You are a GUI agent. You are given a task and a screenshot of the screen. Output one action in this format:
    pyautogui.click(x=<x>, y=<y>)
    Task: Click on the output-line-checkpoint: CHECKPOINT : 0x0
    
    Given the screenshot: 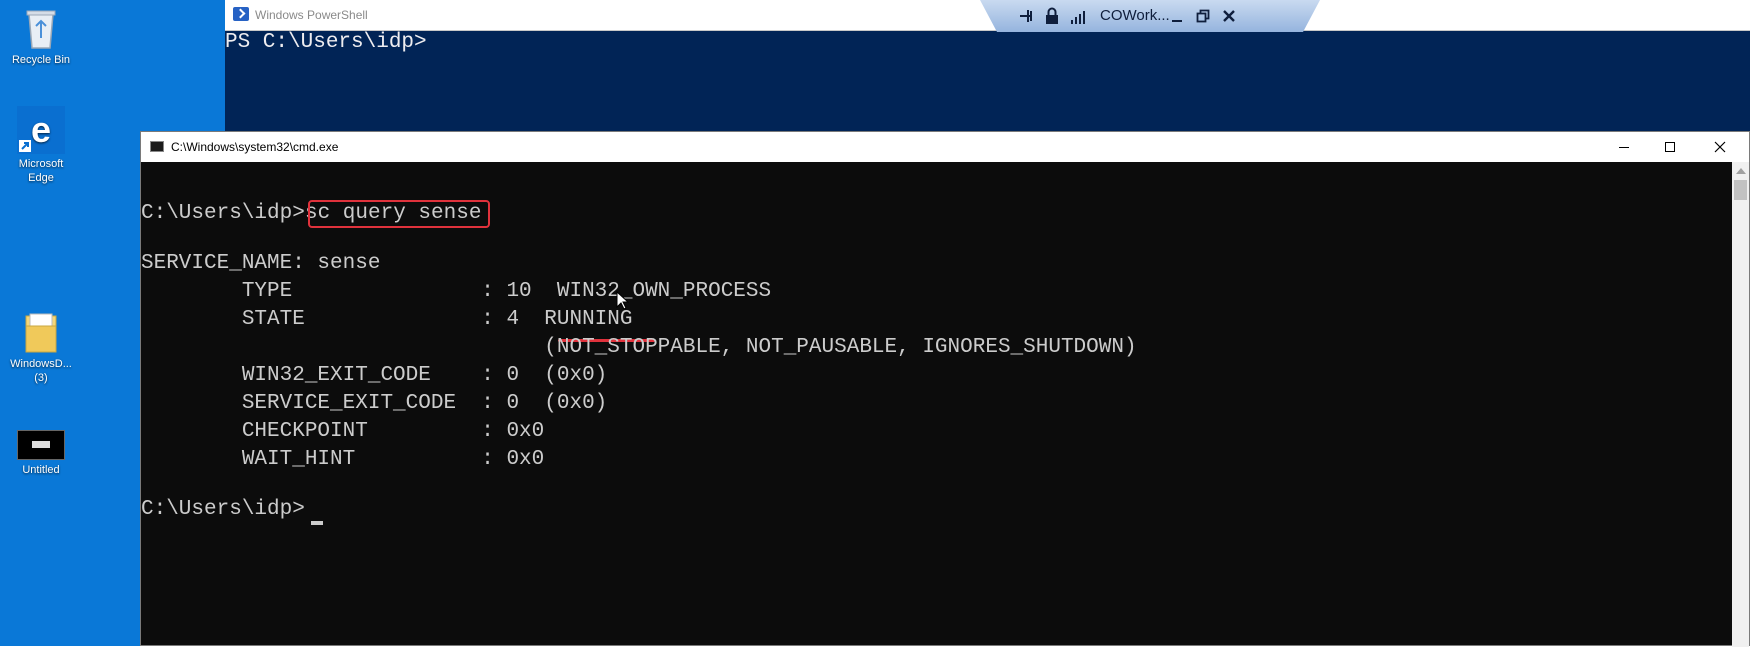 What is the action you would take?
    pyautogui.click(x=343, y=431)
    